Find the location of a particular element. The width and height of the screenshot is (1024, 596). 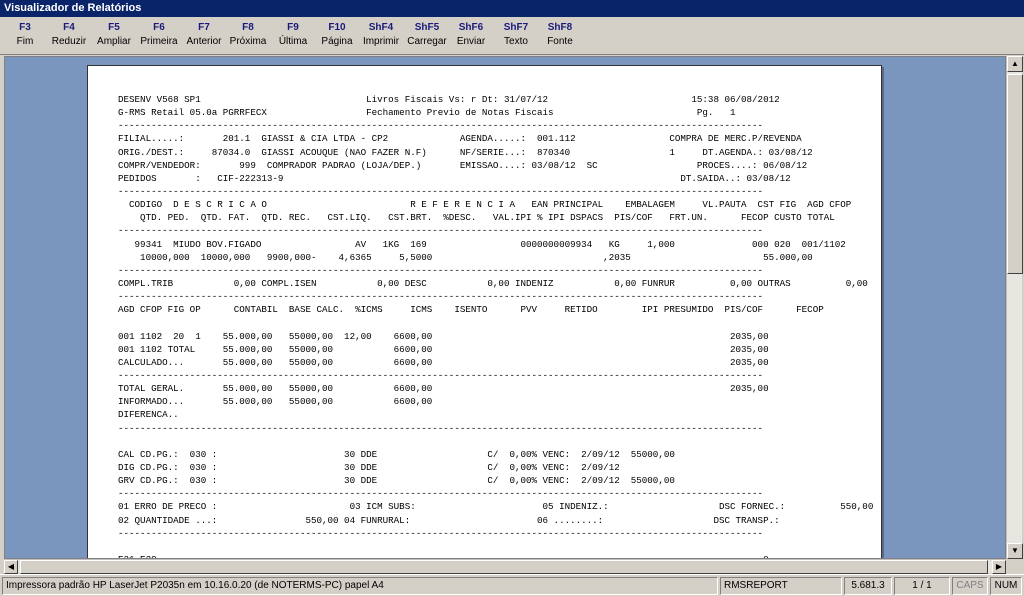

toolbar-key: F6 is located at coordinates (159, 27).